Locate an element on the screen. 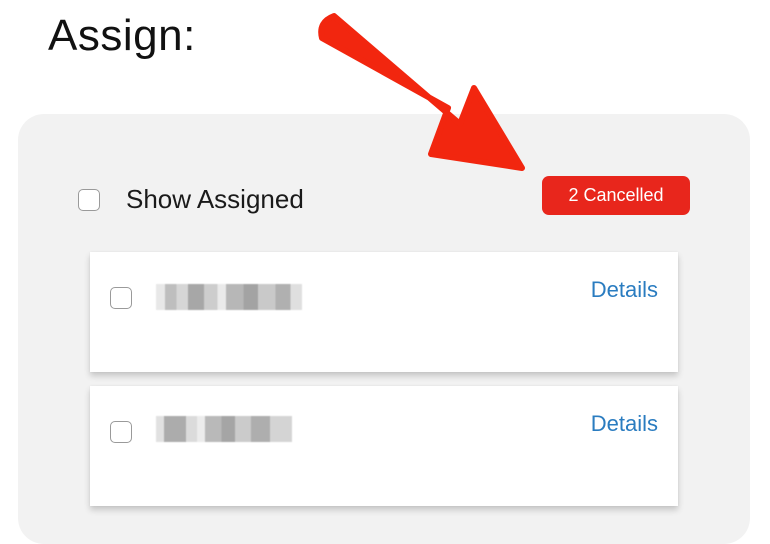 The image size is (770, 544). page-title: Assign: is located at coordinates (122, 35).